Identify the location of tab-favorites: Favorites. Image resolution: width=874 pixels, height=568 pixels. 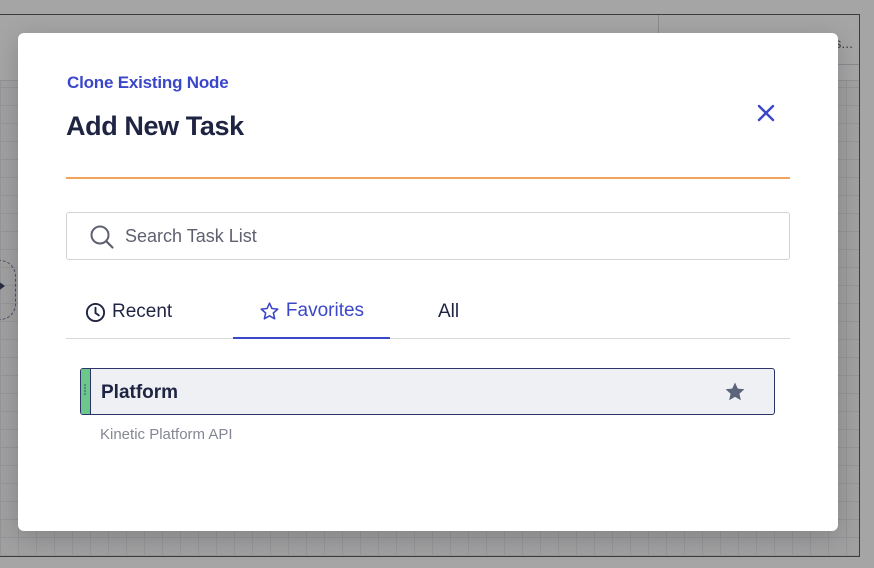
(311, 312).